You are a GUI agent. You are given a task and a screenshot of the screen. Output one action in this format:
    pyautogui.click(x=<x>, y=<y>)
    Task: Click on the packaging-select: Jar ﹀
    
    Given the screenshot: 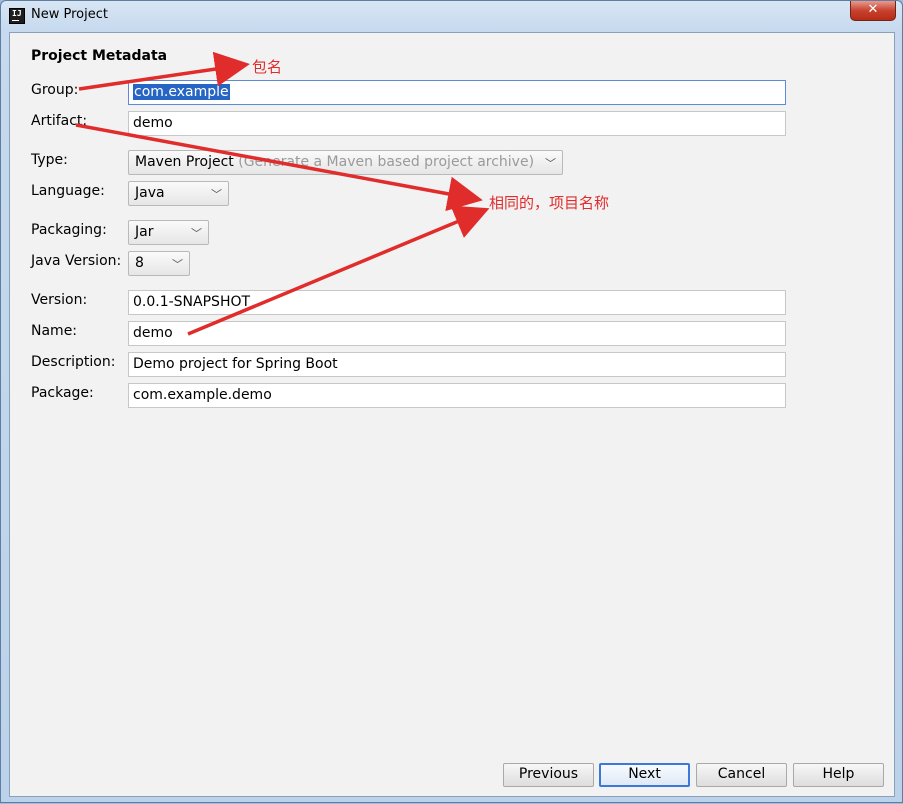 What is the action you would take?
    pyautogui.click(x=168, y=232)
    